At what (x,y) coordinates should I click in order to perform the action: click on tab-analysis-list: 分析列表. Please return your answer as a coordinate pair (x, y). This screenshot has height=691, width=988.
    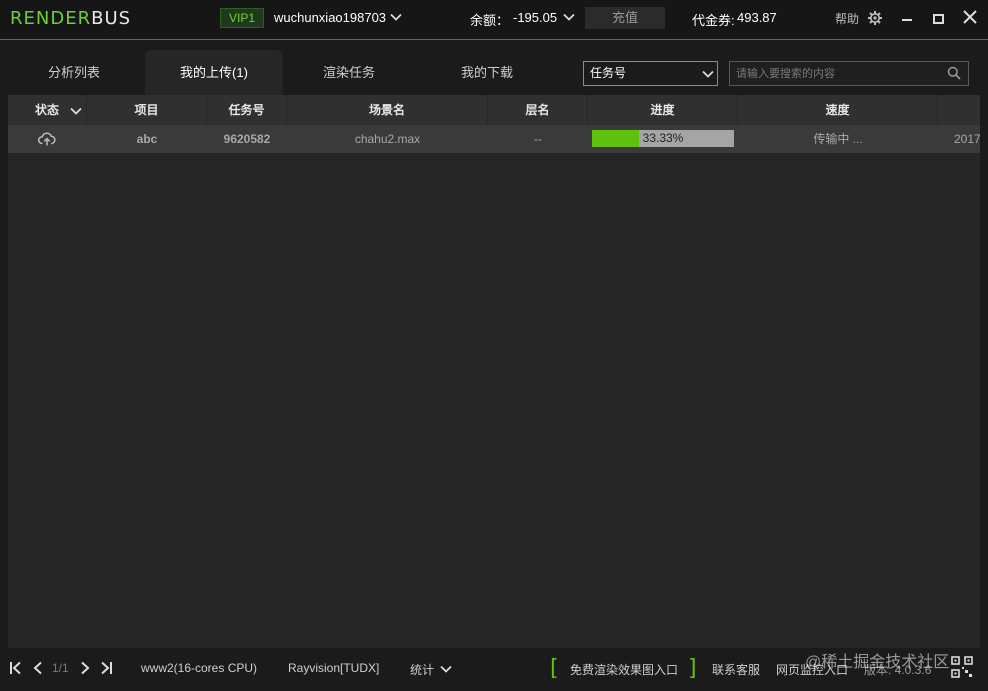
    Looking at the image, I should click on (74, 72).